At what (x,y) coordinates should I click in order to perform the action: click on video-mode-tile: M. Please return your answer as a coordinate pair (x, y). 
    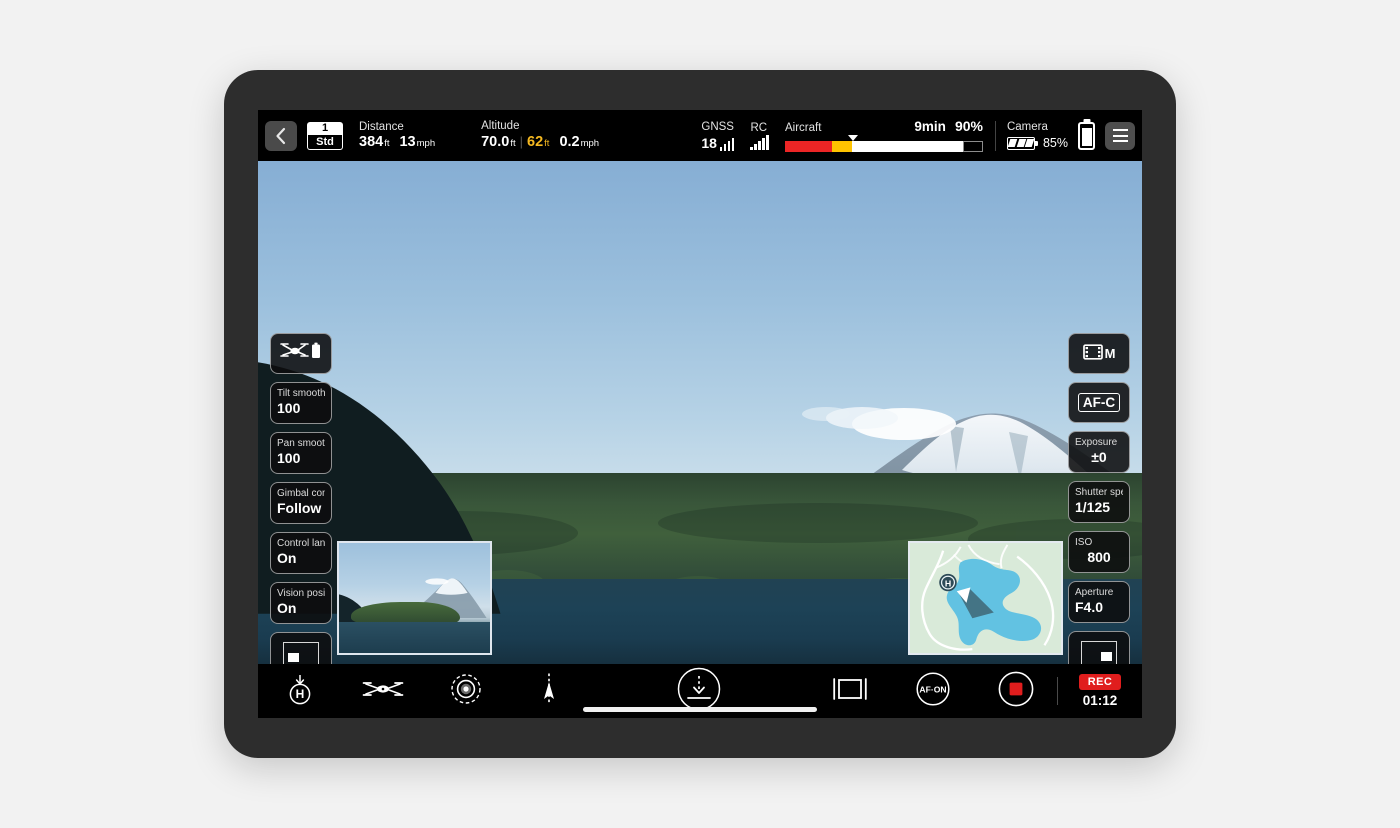
    Looking at the image, I should click on (1099, 353).